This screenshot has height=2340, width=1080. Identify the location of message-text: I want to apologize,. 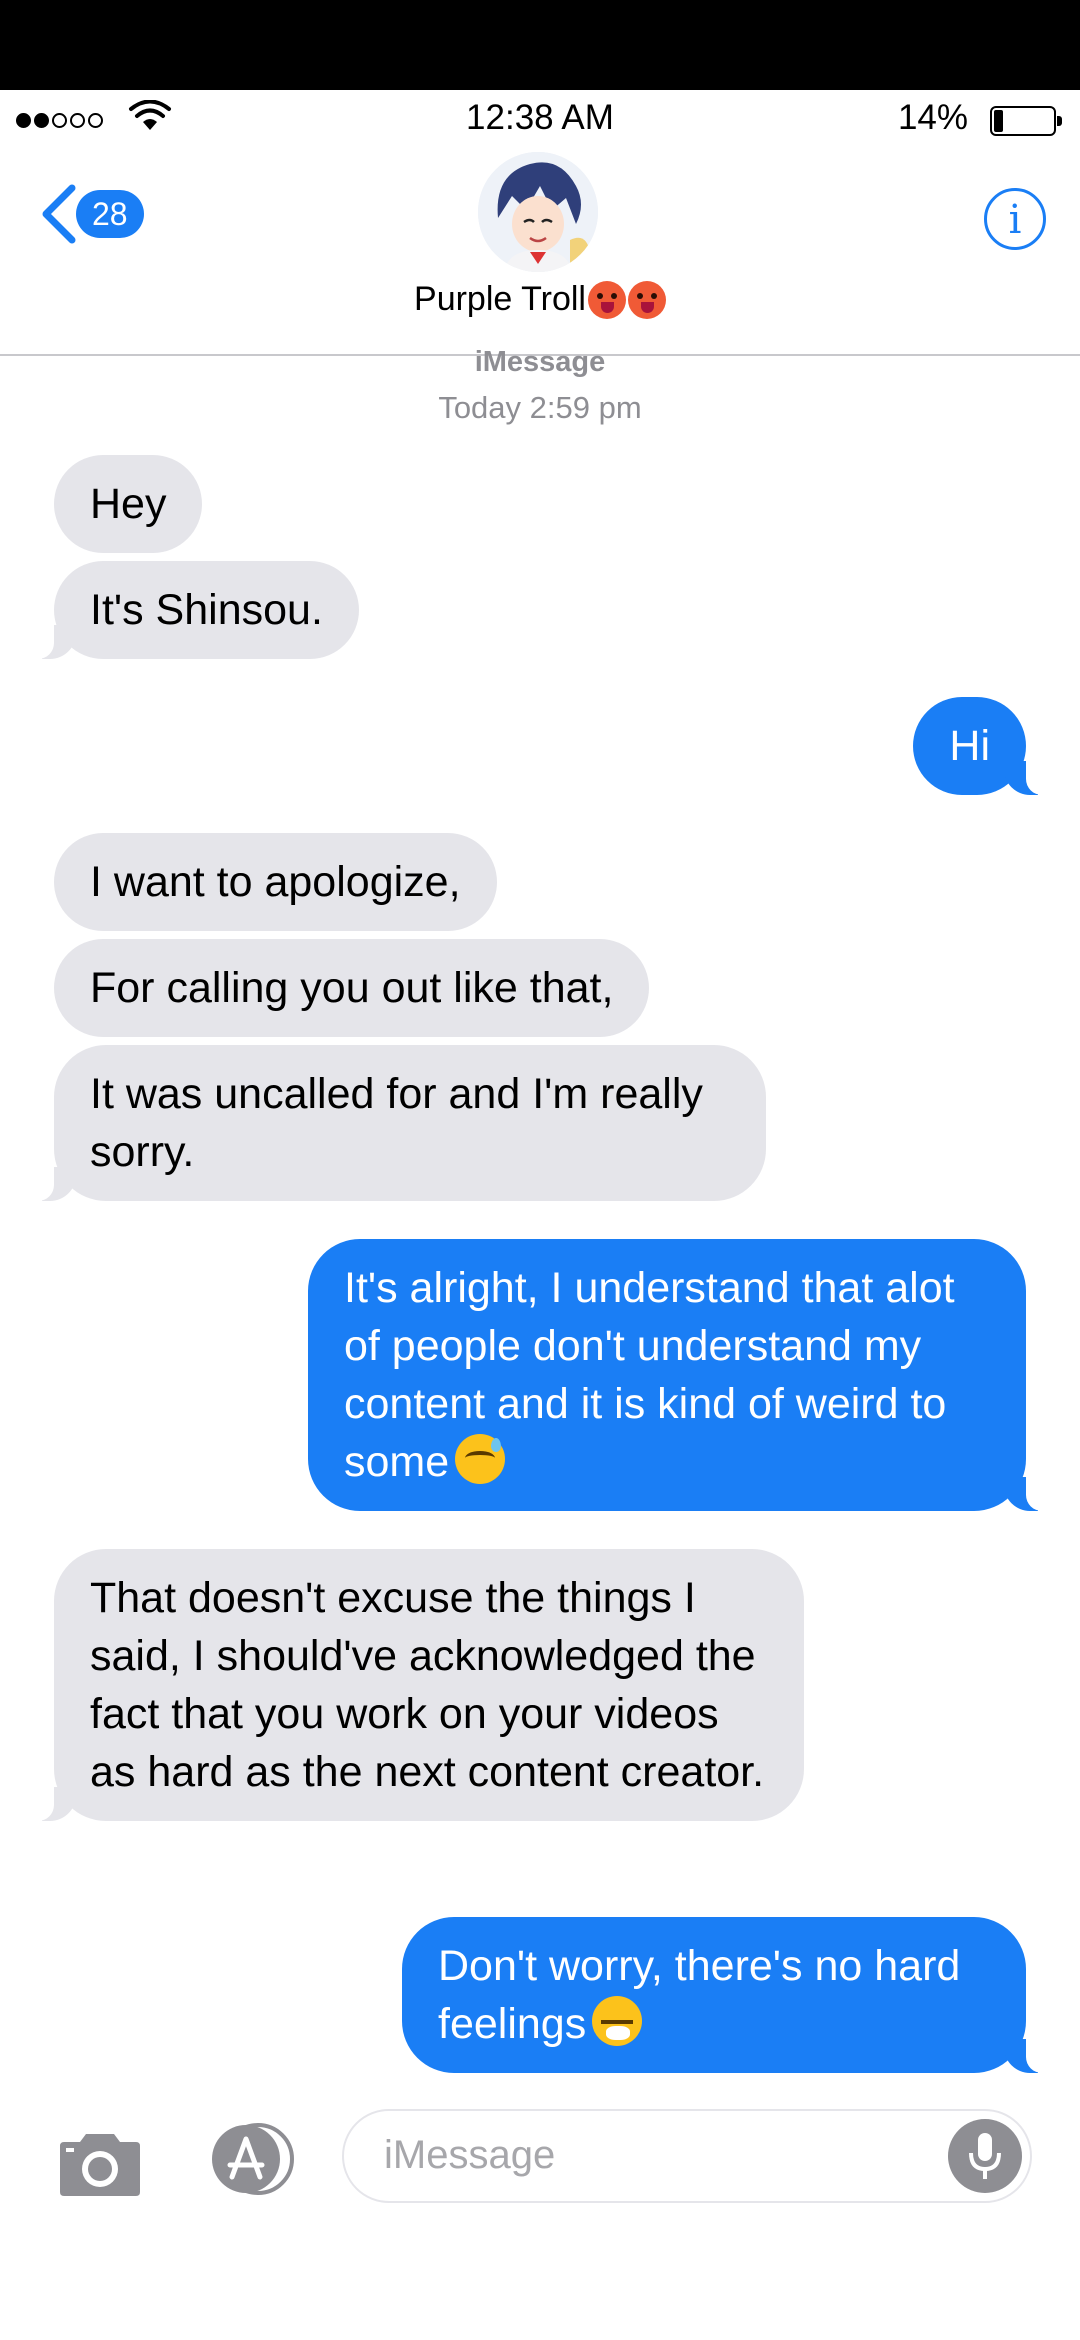
(275, 882).